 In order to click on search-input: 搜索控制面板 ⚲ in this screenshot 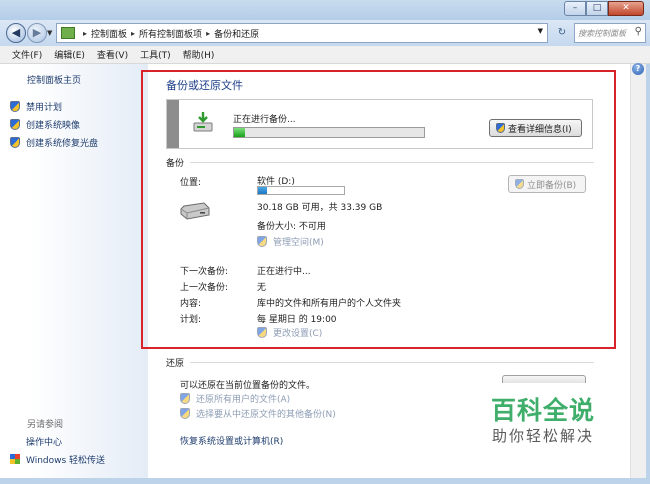, I will do `click(610, 33)`.